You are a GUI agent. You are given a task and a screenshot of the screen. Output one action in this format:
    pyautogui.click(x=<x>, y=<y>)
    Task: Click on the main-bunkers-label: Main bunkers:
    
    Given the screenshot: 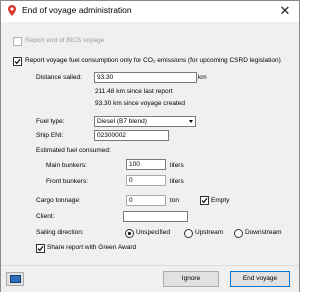 What is the action you would take?
    pyautogui.click(x=66, y=165)
    